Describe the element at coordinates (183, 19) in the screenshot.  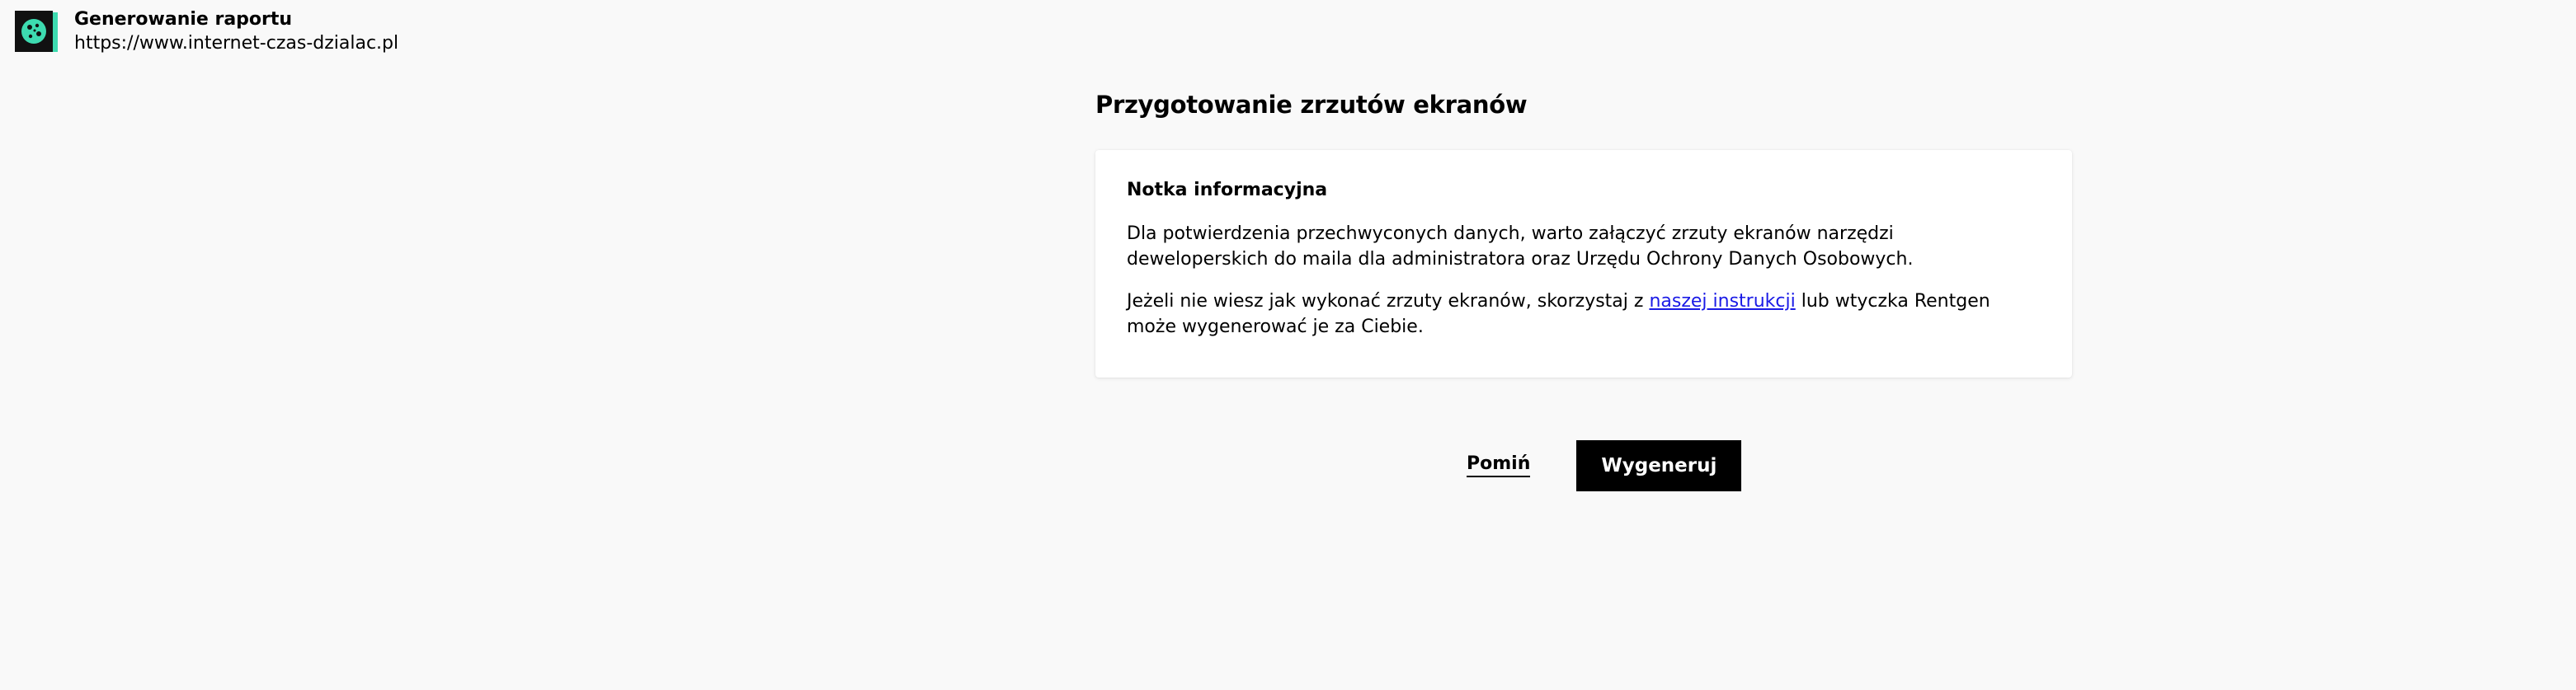
I see `report-title: Generowanie raportu` at that location.